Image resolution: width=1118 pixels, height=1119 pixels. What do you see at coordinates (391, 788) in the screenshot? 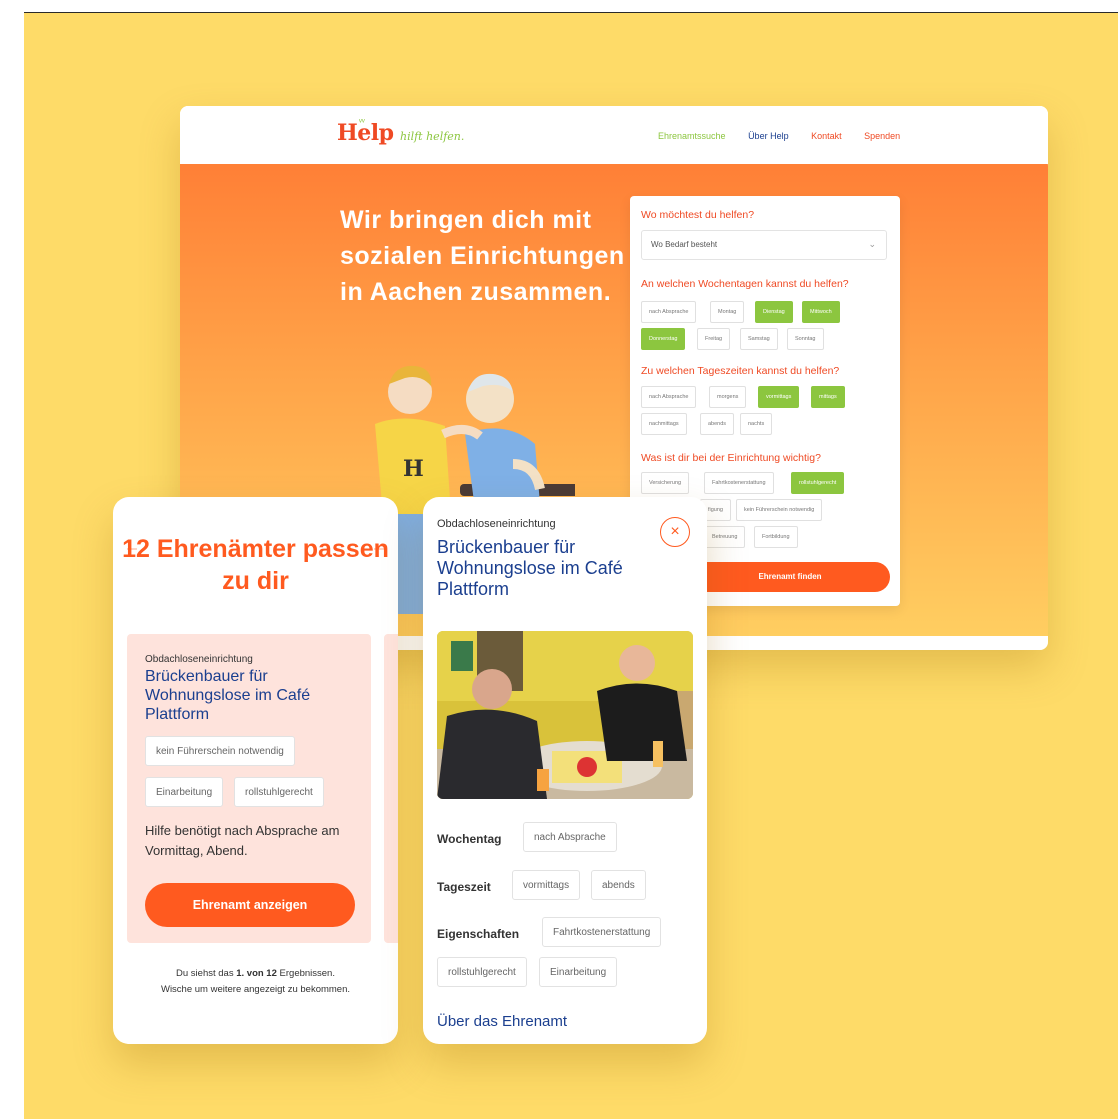
I see `next-result-card-peek` at bounding box center [391, 788].